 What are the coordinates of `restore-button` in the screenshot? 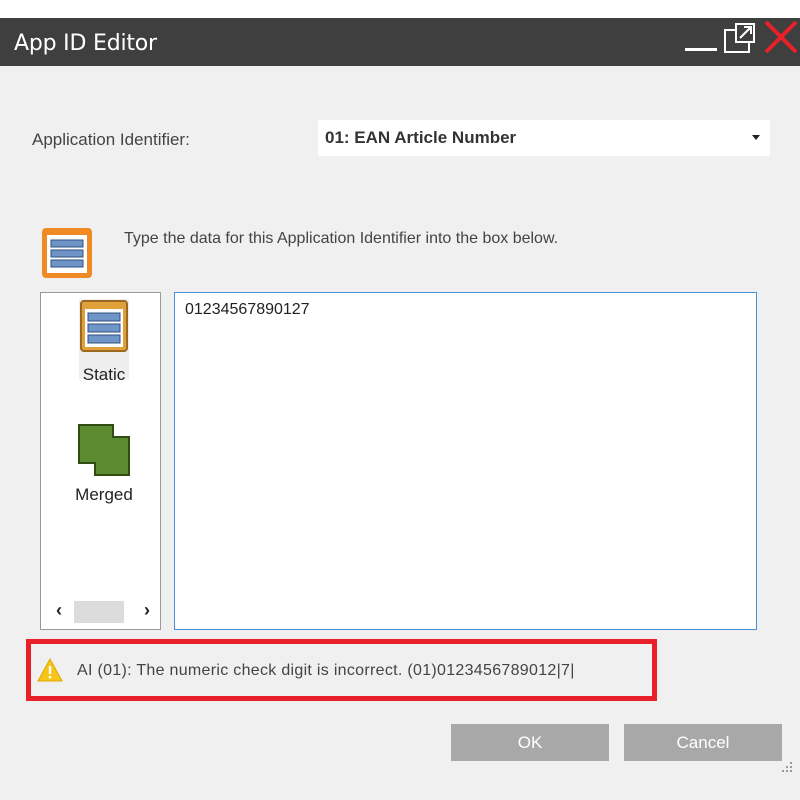 It's located at (740, 42).